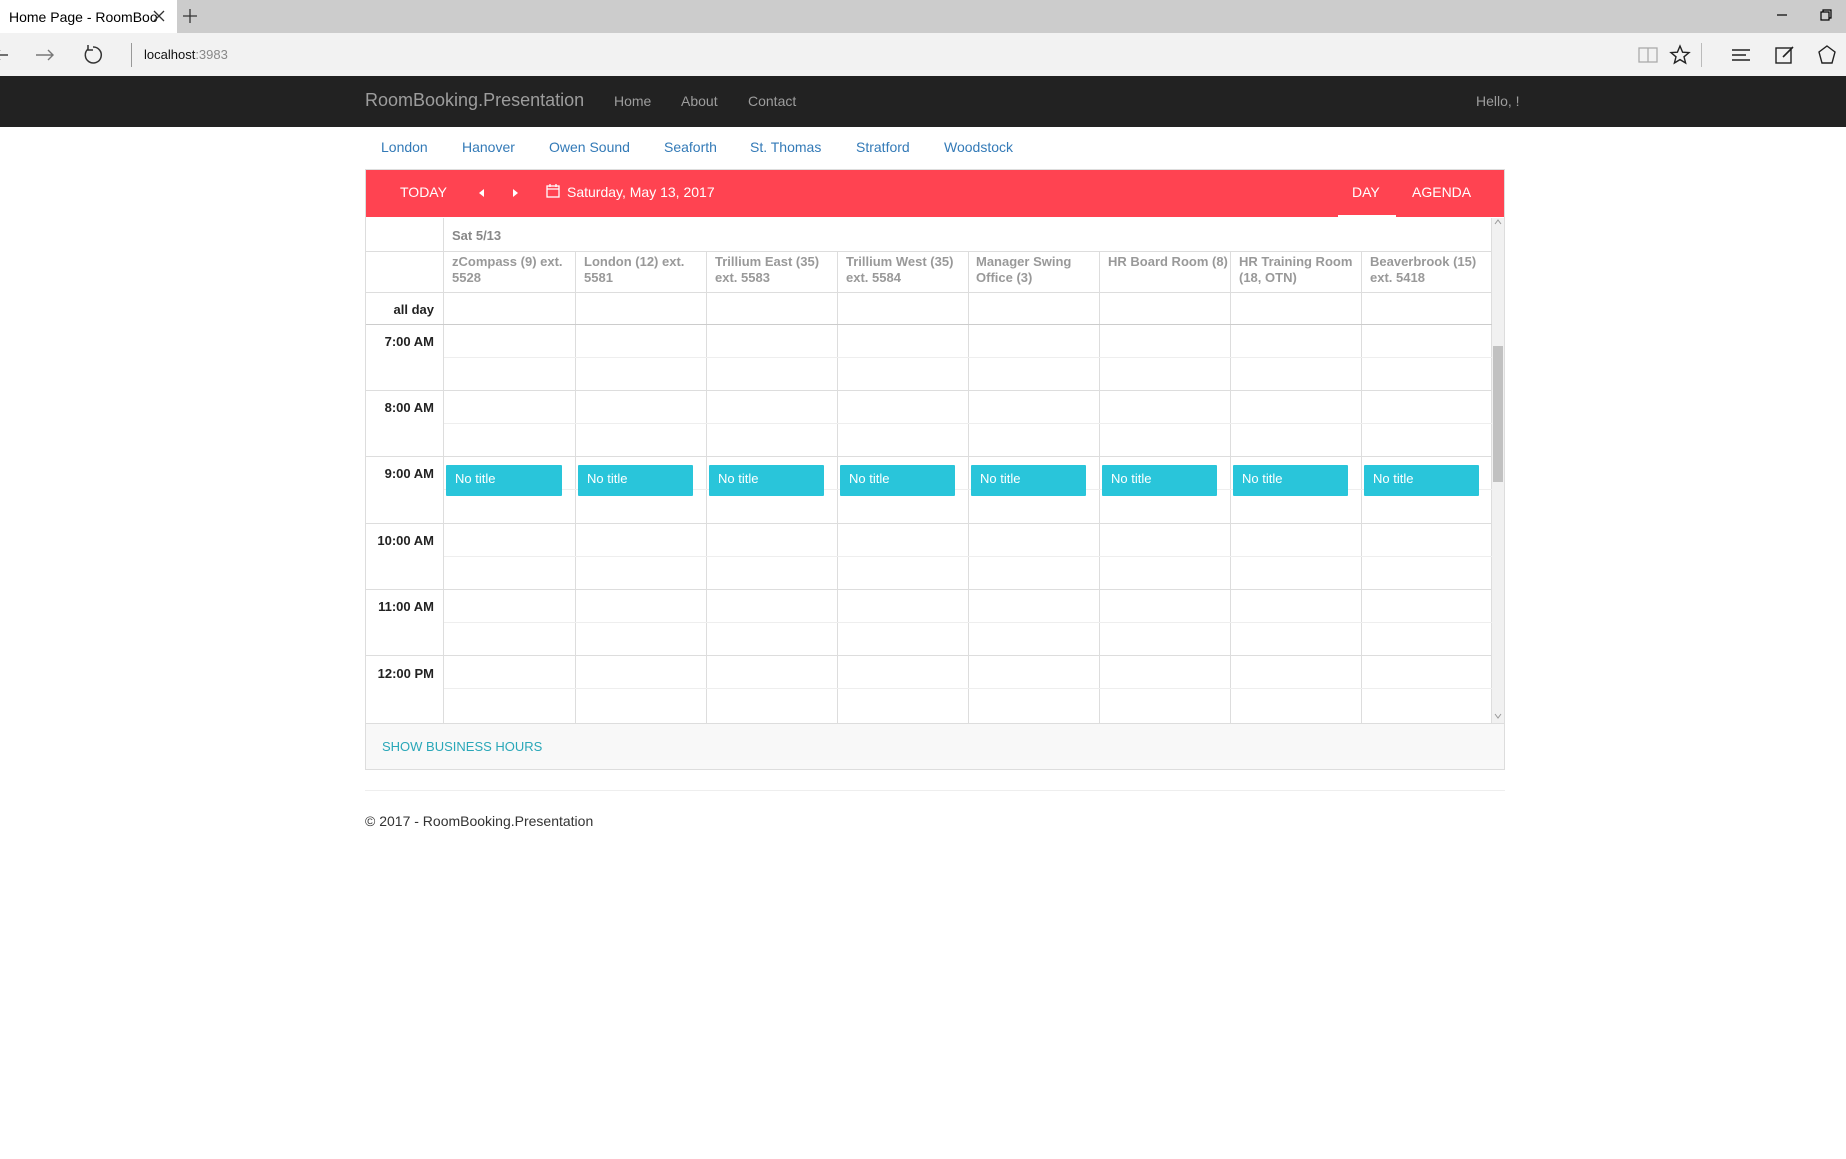 Image resolution: width=1846 pixels, height=1159 pixels. Describe the element at coordinates (1701, 55) in the screenshot. I see `toolbar-separator` at that location.